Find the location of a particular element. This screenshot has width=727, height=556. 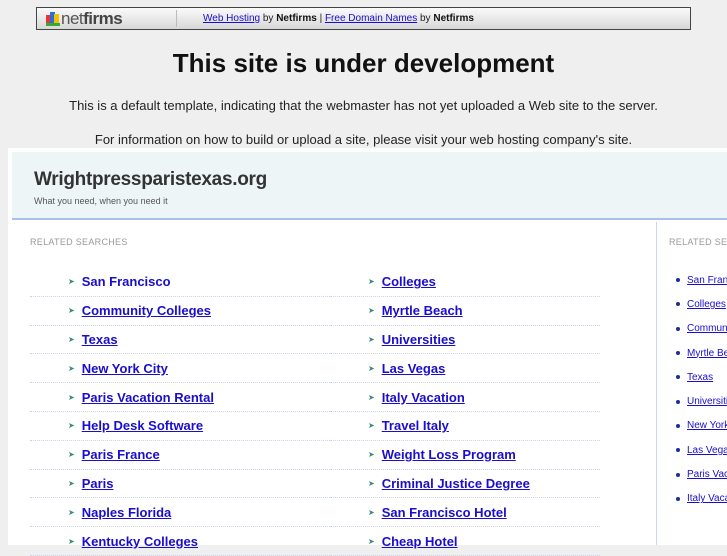

search-link: Community Colleges is located at coordinates (146, 310).